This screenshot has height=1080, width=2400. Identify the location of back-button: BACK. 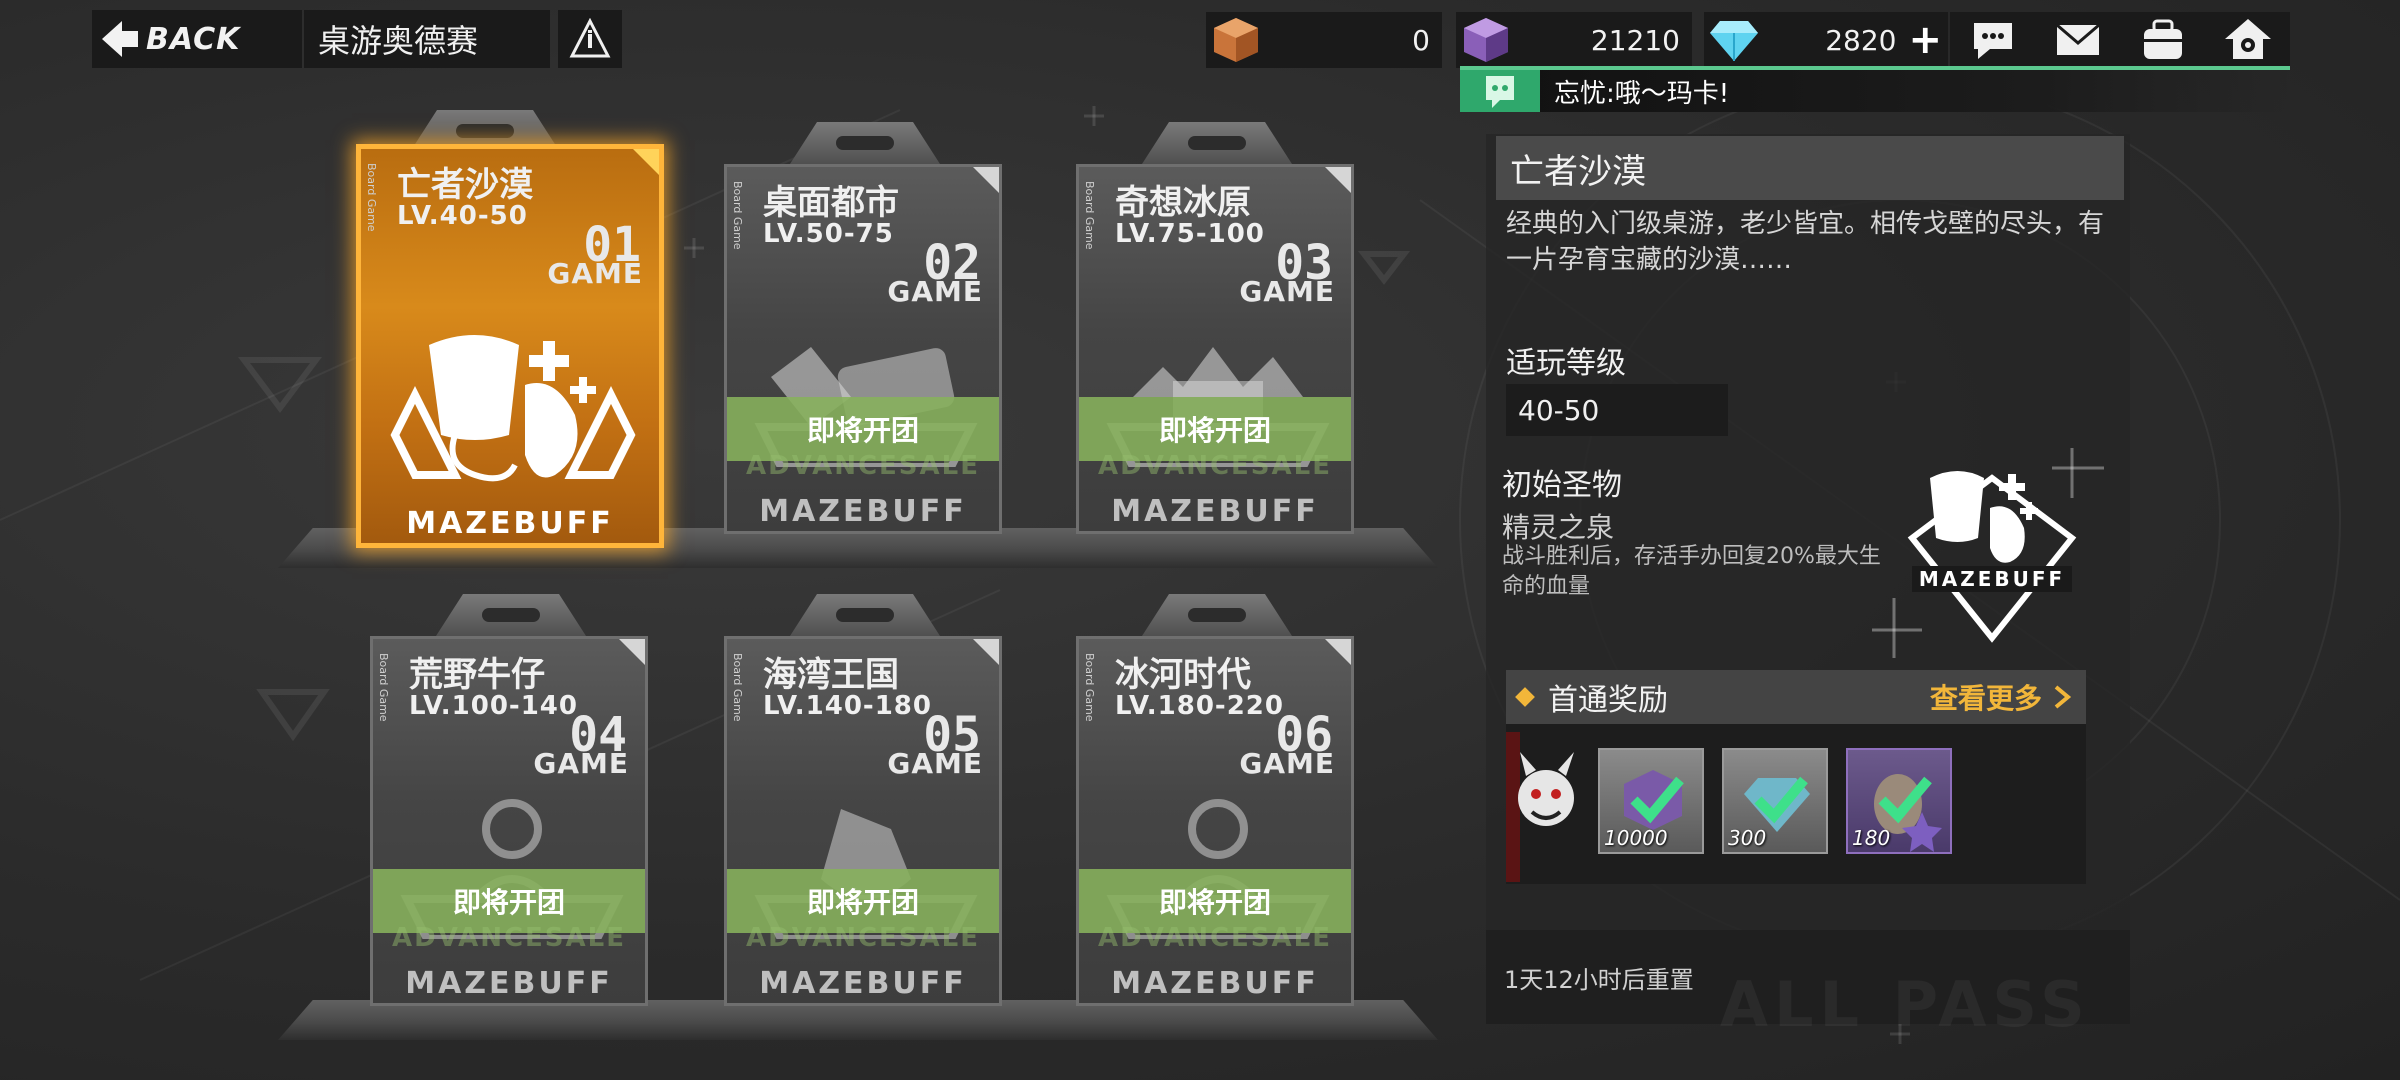
(197, 39).